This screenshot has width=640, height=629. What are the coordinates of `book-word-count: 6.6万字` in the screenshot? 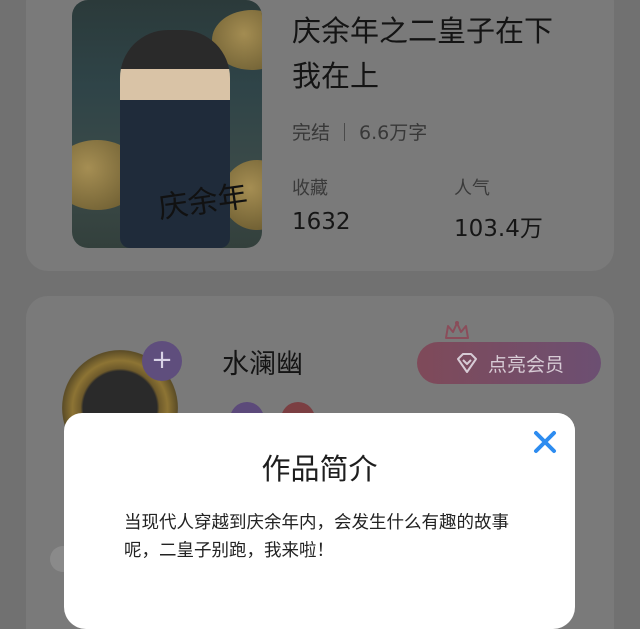 It's located at (393, 133).